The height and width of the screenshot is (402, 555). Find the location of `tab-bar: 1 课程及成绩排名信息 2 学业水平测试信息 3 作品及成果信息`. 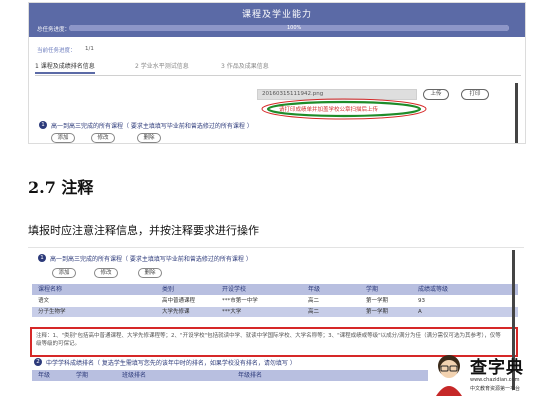

tab-bar: 1 课程及成绩排名信息 2 学业水平测试信息 3 作品及成果信息 is located at coordinates (278, 68).